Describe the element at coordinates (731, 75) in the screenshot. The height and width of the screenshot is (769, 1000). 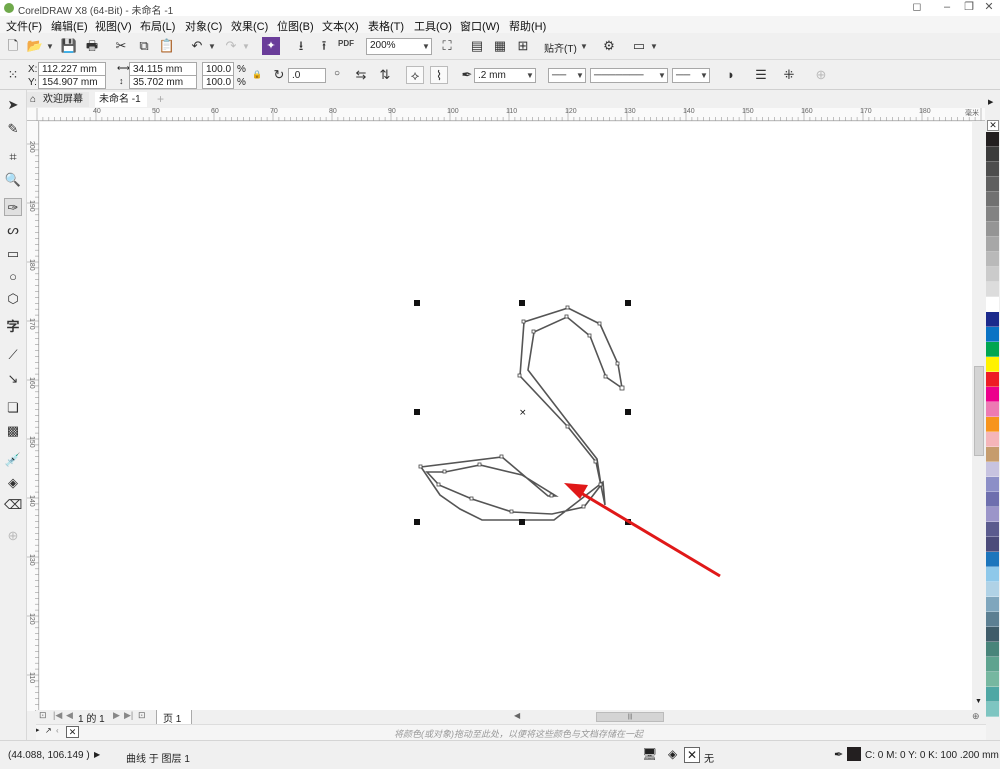
I see `close-curve-icon: ◗` at that location.